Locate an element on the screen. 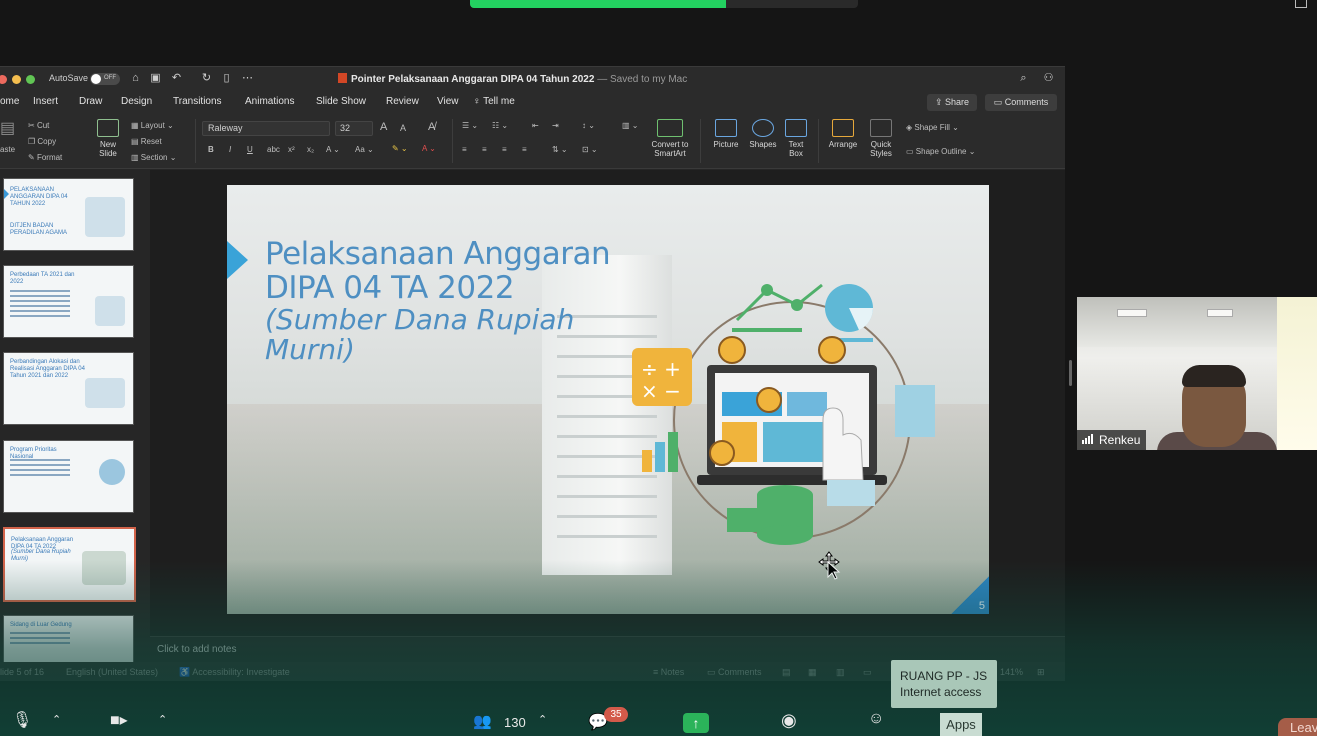 The image size is (1317, 736). convert-smartart-button: Convert to SmartArt is located at coordinates (670, 138).